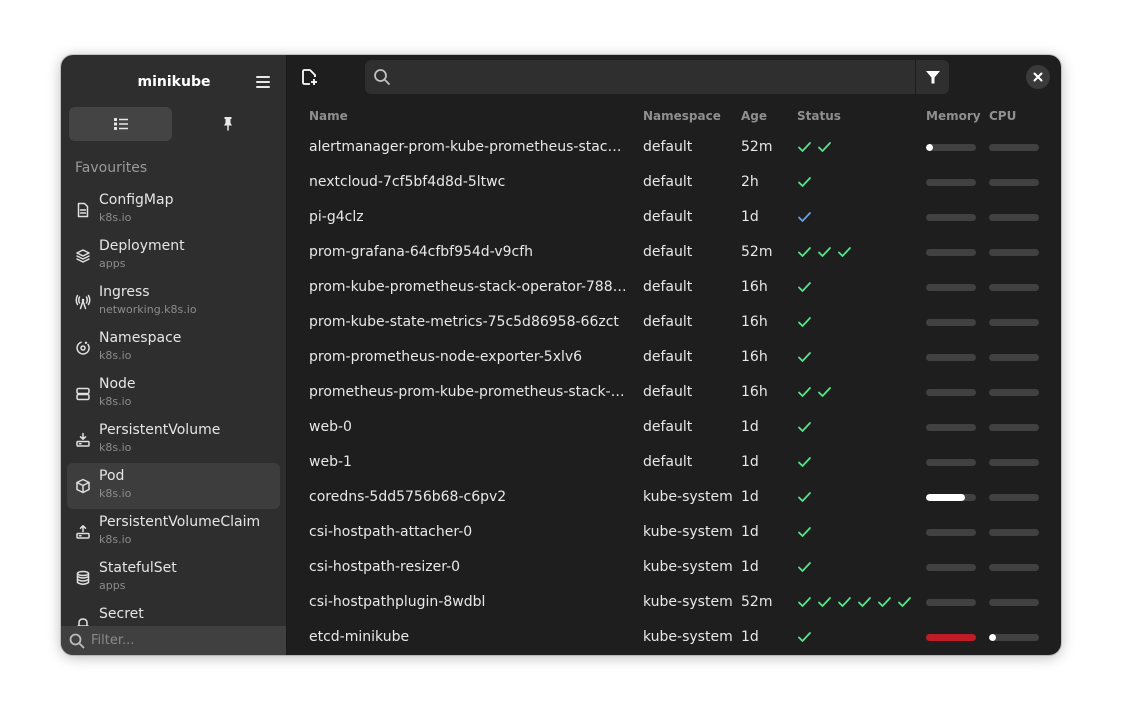 This screenshot has width=1122, height=722. Describe the element at coordinates (173, 394) in the screenshot. I see `sidebar-item-node: Node k8s.io` at that location.